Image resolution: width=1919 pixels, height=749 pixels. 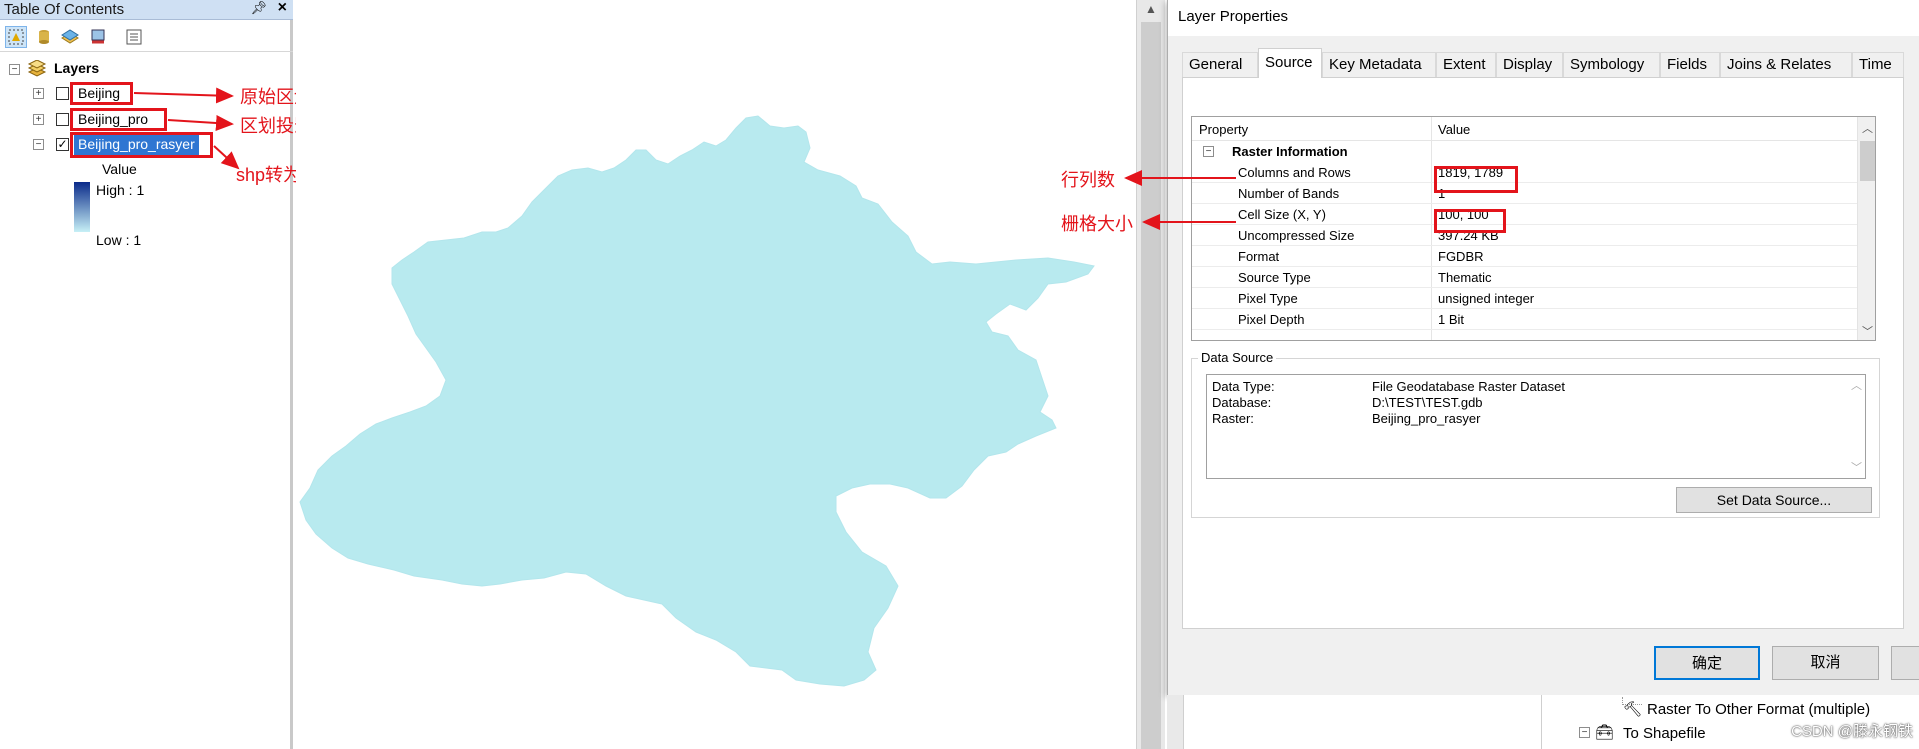 What do you see at coordinates (1605, 732) in the screenshot?
I see `toolset-icon: 🧰︎` at bounding box center [1605, 732].